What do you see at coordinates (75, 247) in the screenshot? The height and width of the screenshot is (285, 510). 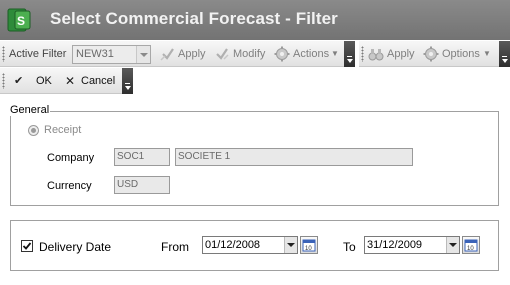 I see `delivery-date-label: Delivery Date` at bounding box center [75, 247].